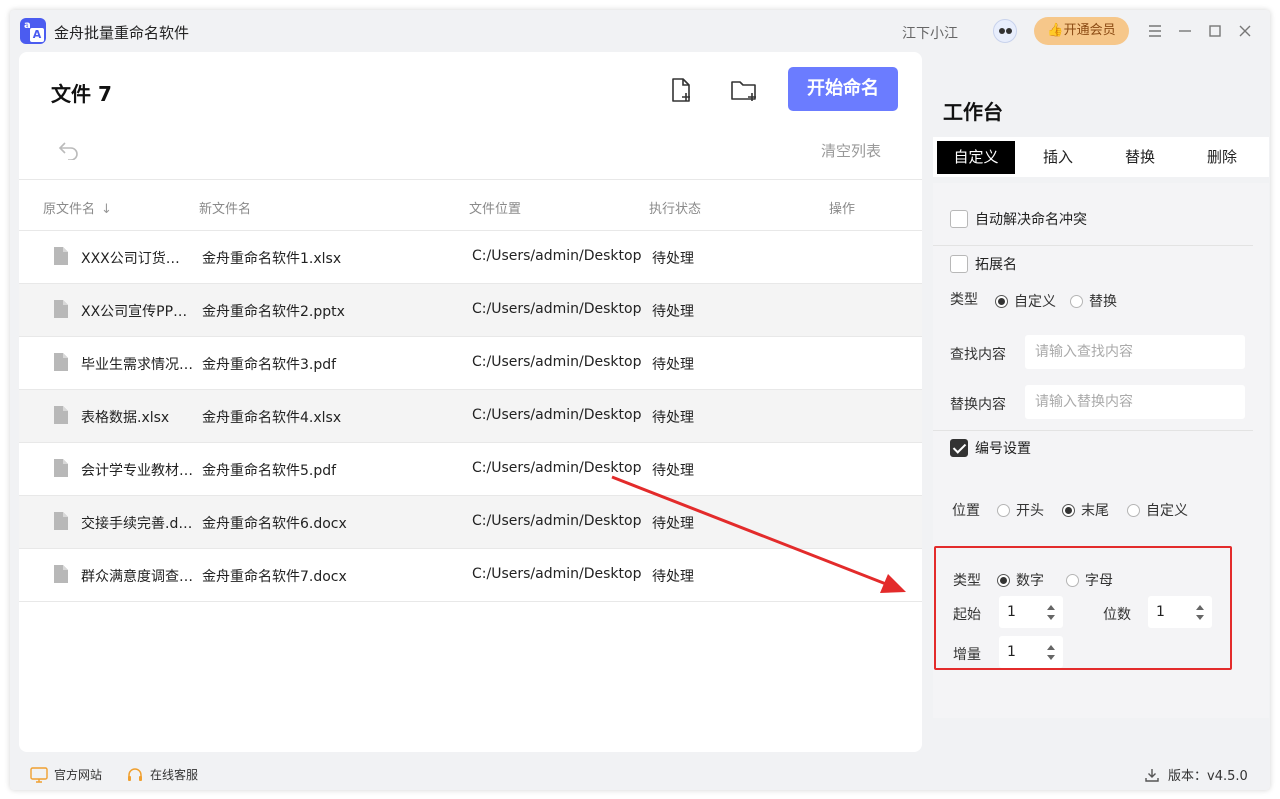 The width and height of the screenshot is (1280, 799). I want to click on extension-option: 拓展名, so click(983, 264).